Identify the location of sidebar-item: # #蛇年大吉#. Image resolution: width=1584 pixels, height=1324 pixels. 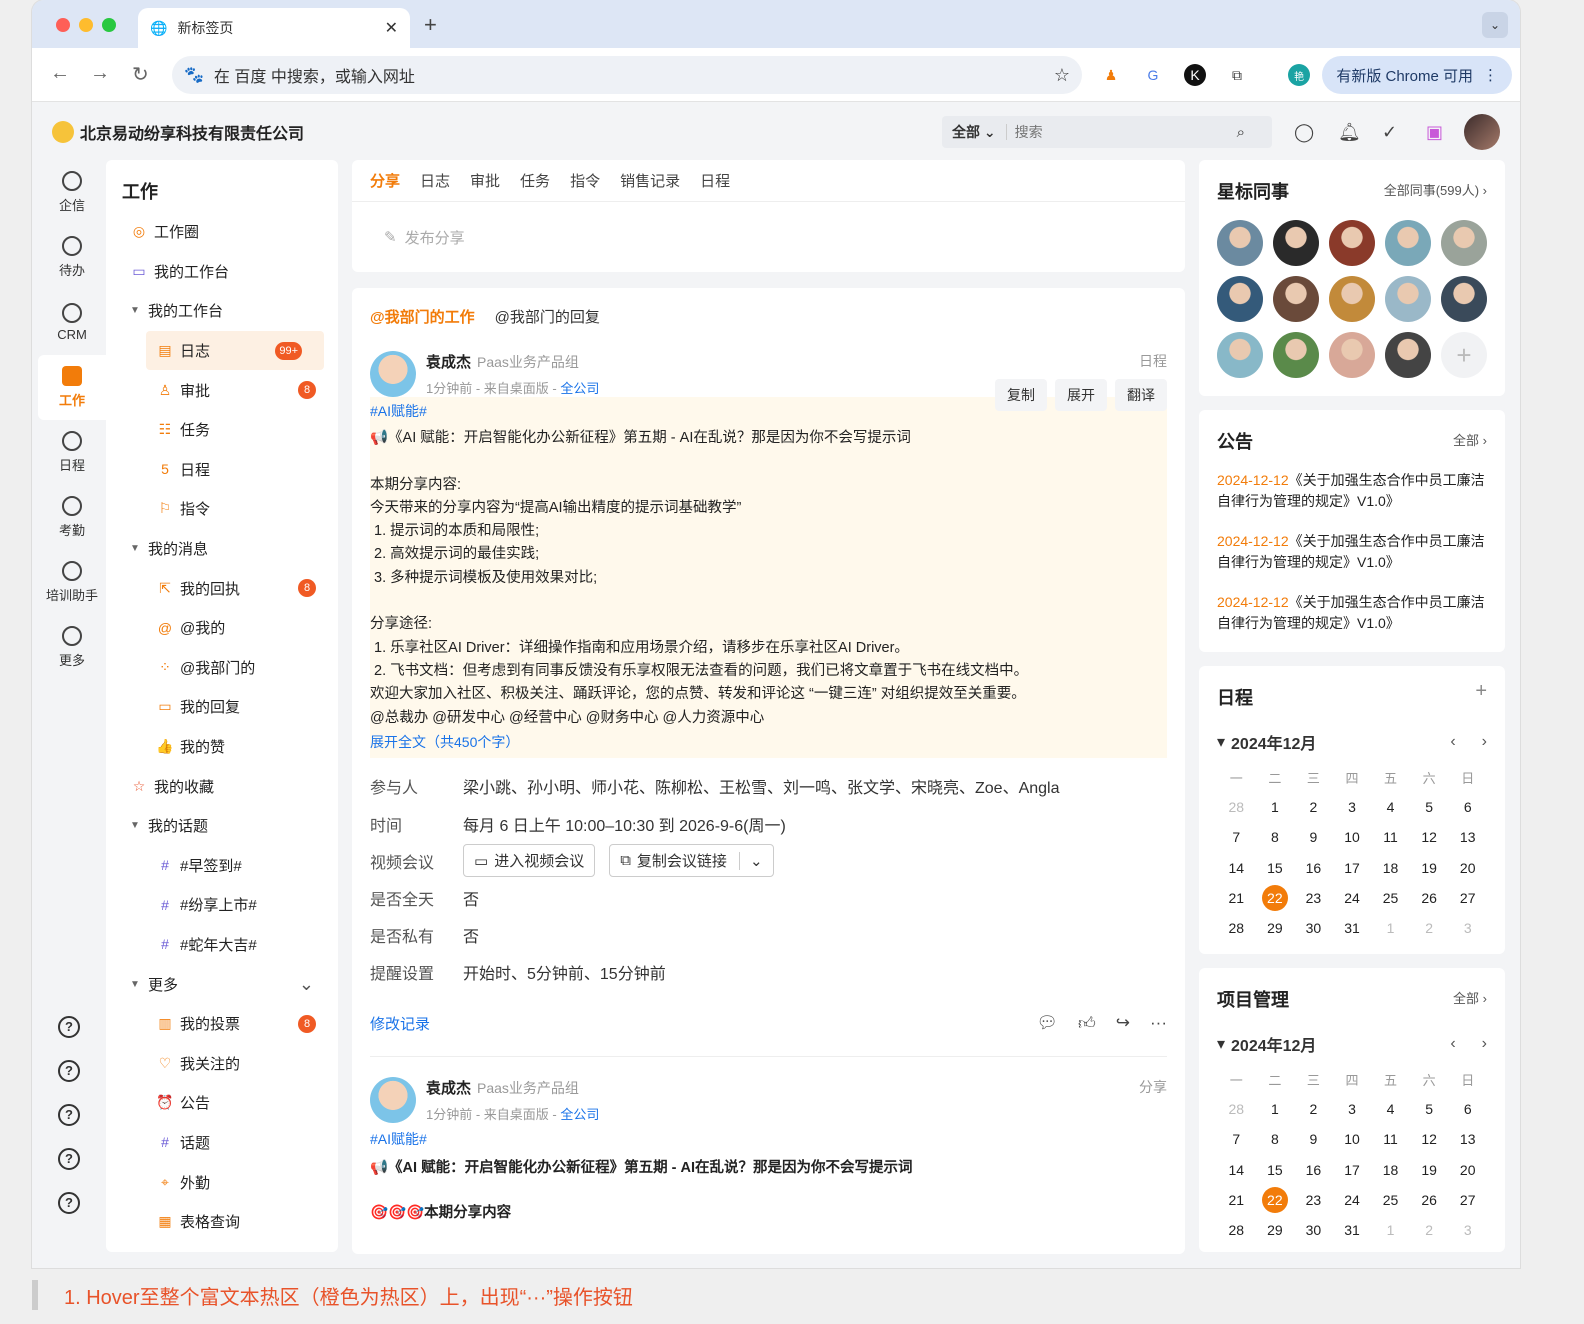
(222, 945).